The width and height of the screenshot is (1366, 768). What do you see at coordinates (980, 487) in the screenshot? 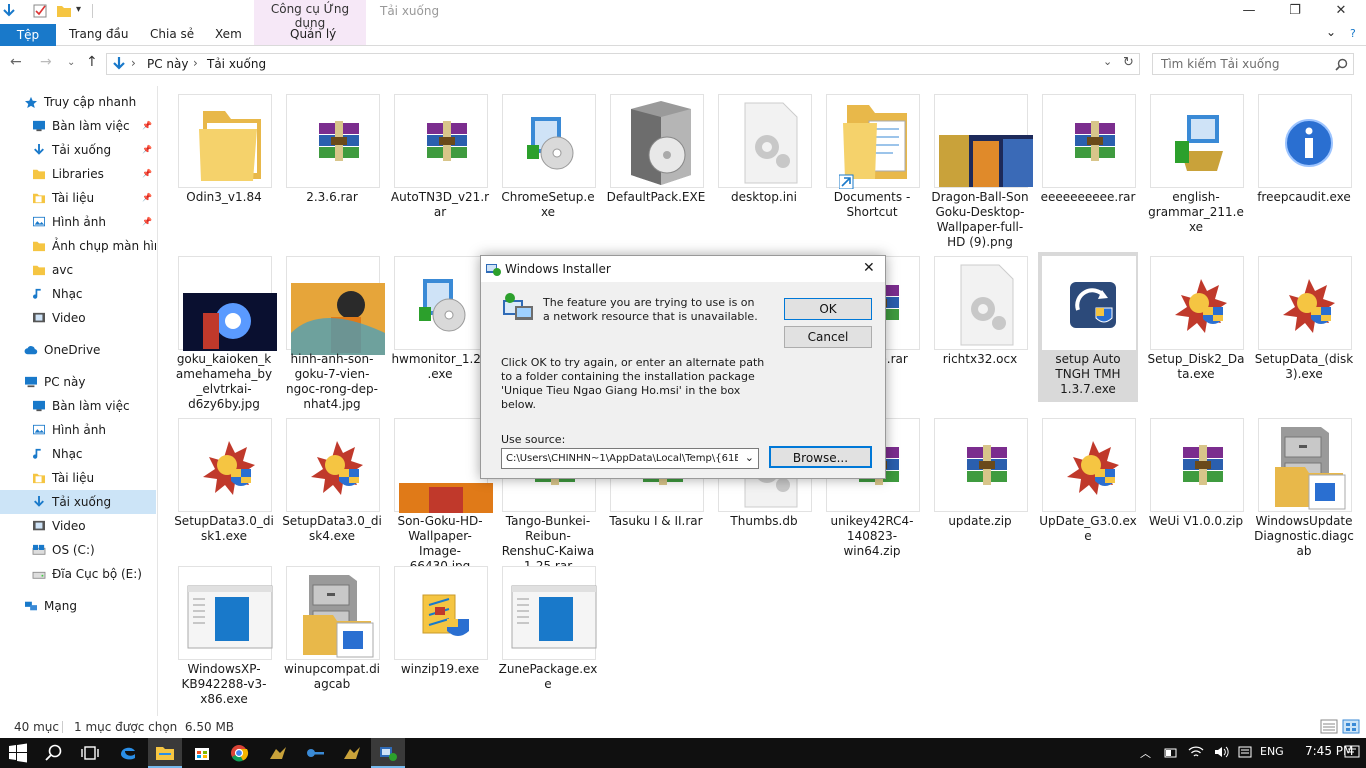
I see `file-item: update.zip` at bounding box center [980, 487].